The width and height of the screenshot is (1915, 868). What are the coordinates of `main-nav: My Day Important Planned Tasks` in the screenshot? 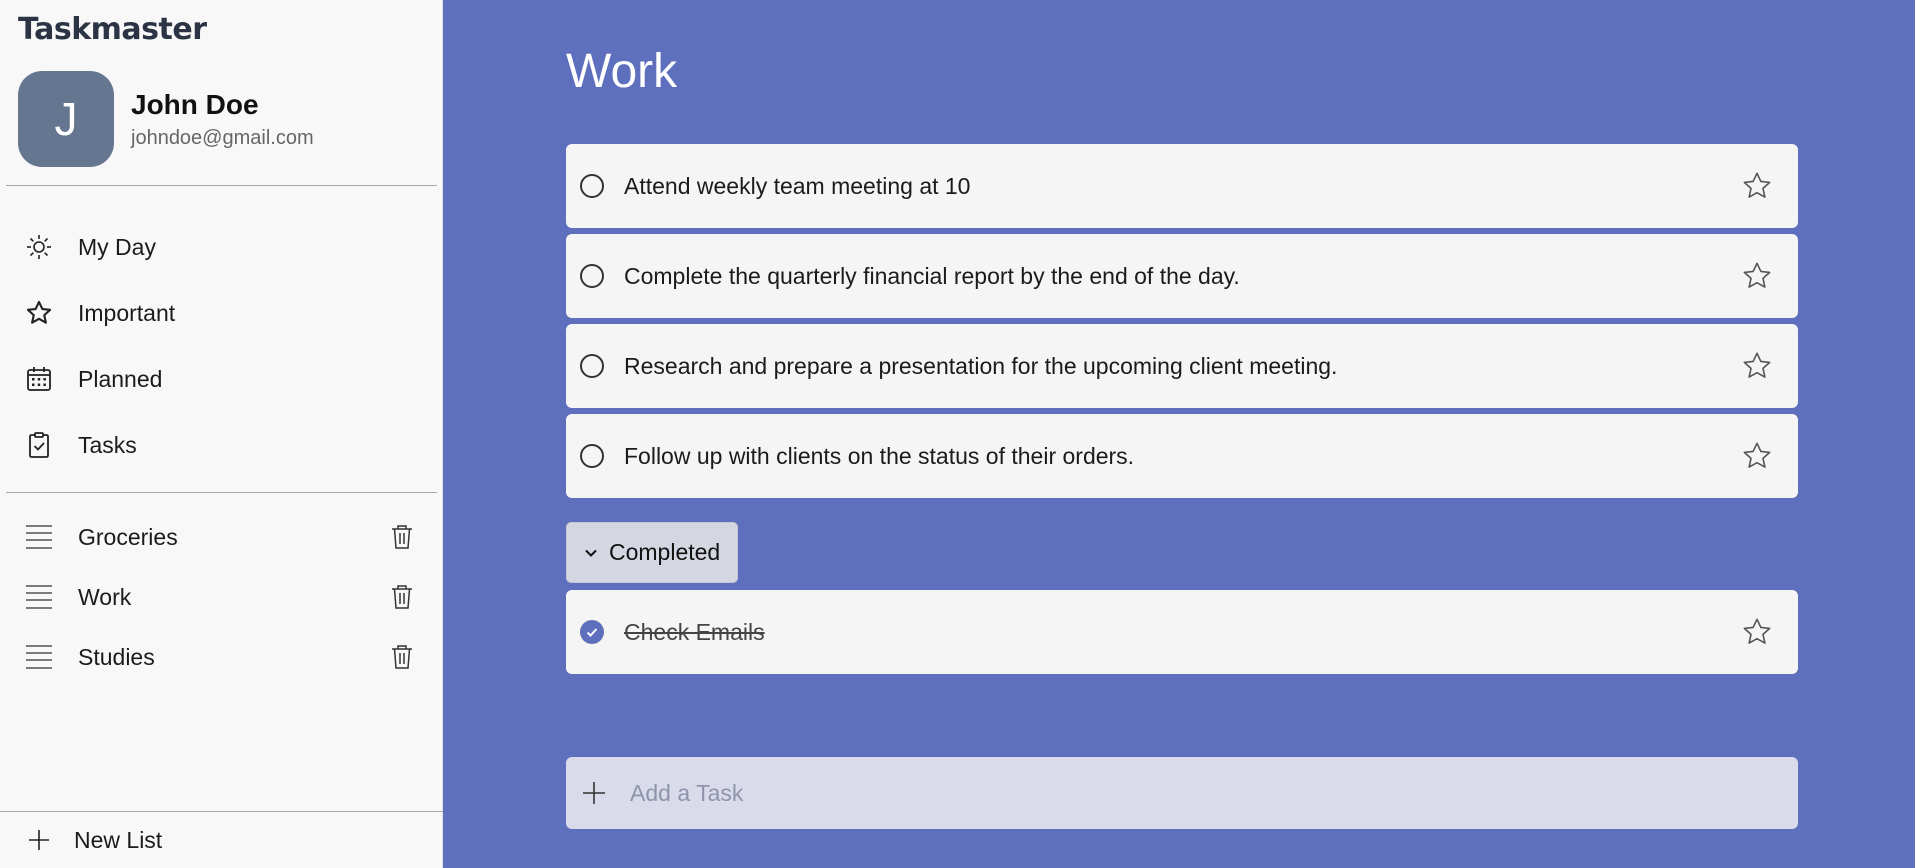 It's located at (221, 346).